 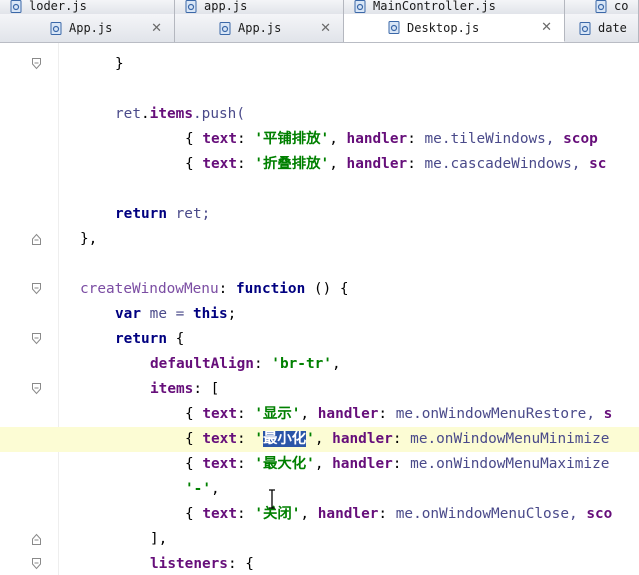 What do you see at coordinates (214, 289) in the screenshot?
I see `code-text: createWindowMenu: function () {` at bounding box center [214, 289].